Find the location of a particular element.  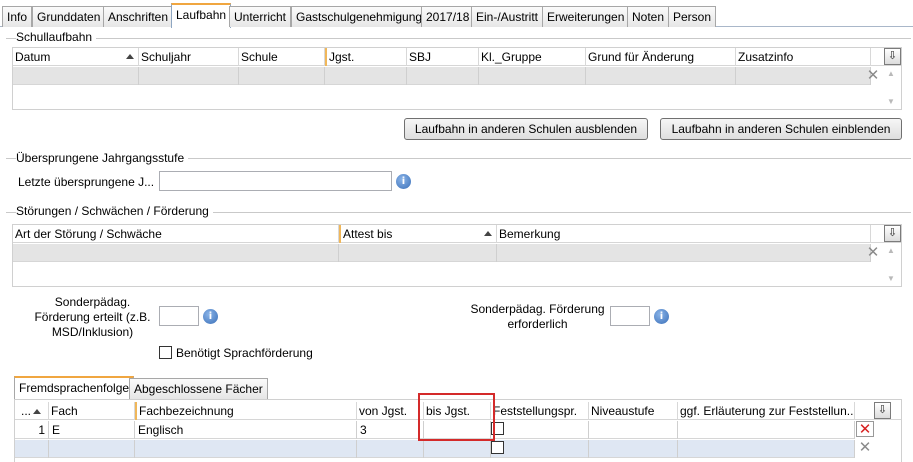

column-header-attest-bis: Attest bis is located at coordinates (418, 234).